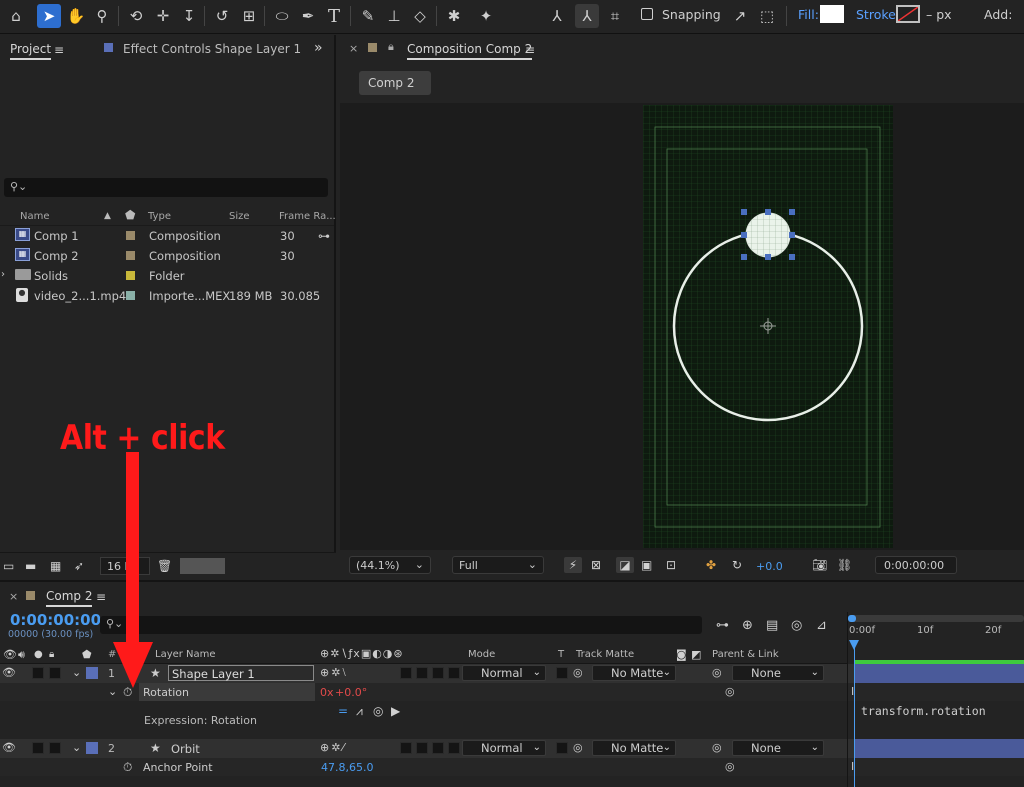 Image resolution: width=1024 pixels, height=787 pixels. What do you see at coordinates (939, 14) in the screenshot?
I see `stroke-width-units: – px` at bounding box center [939, 14].